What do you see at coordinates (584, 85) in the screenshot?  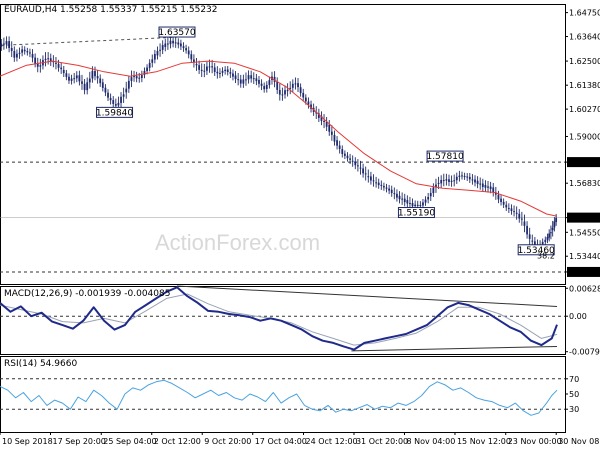 I see `price-tick-label: 1.61380` at bounding box center [584, 85].